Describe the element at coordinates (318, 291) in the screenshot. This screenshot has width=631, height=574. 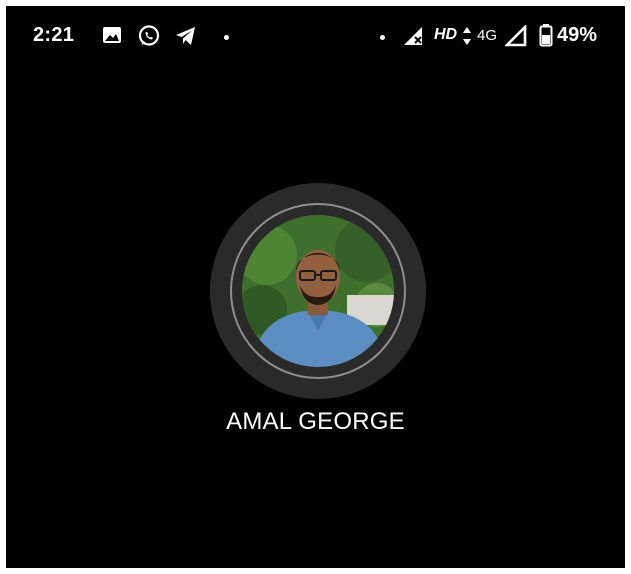
I see `avatar` at that location.